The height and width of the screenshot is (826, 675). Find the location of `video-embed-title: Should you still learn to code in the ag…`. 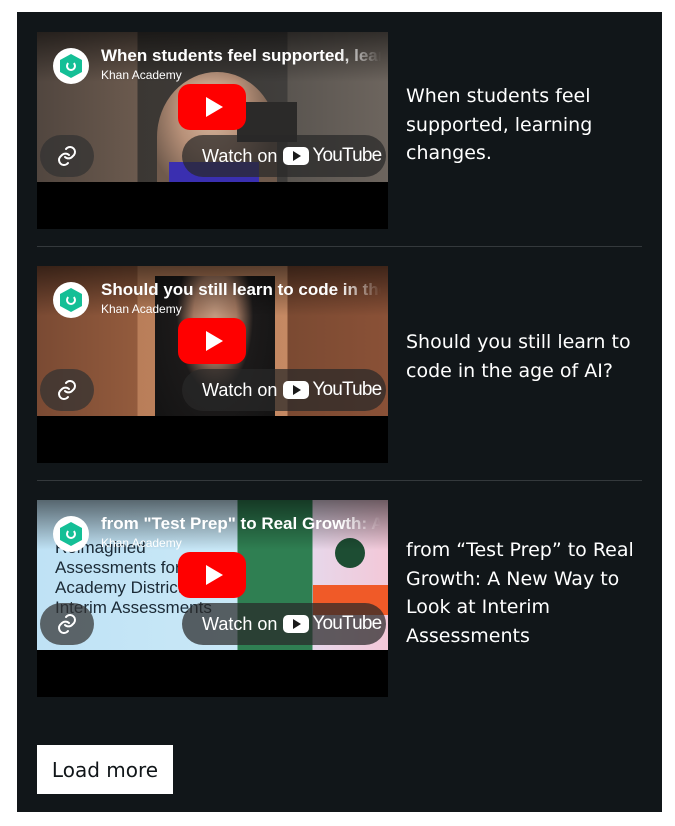

video-embed-title: Should you still learn to code in the ag… is located at coordinates (241, 290).